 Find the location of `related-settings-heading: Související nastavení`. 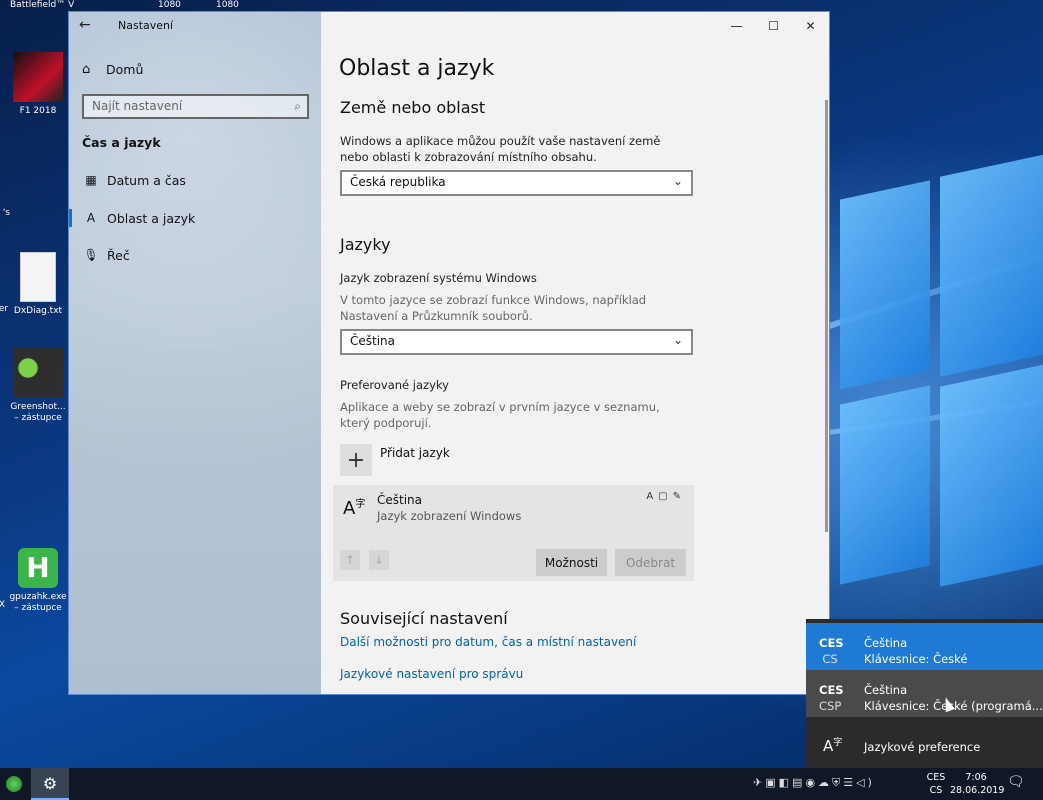

related-settings-heading: Související nastavení is located at coordinates (424, 618).